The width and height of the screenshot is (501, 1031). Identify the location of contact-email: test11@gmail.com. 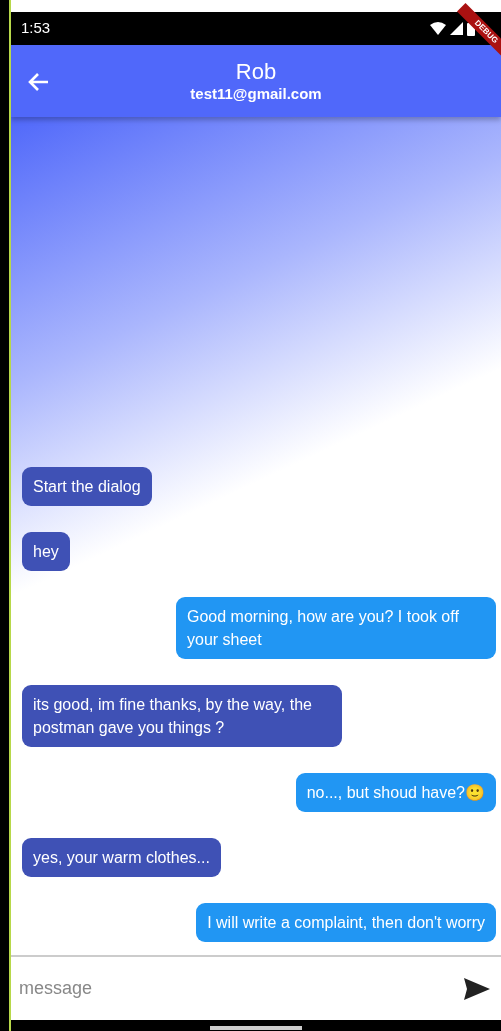
(256, 94).